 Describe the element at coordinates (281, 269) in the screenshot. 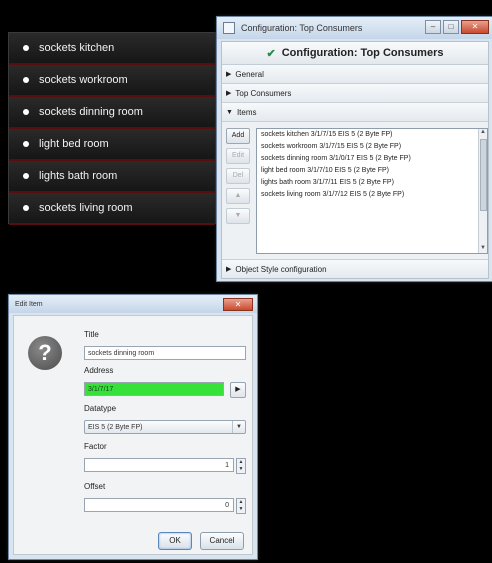

I see `section-label: Object Style configuration` at that location.